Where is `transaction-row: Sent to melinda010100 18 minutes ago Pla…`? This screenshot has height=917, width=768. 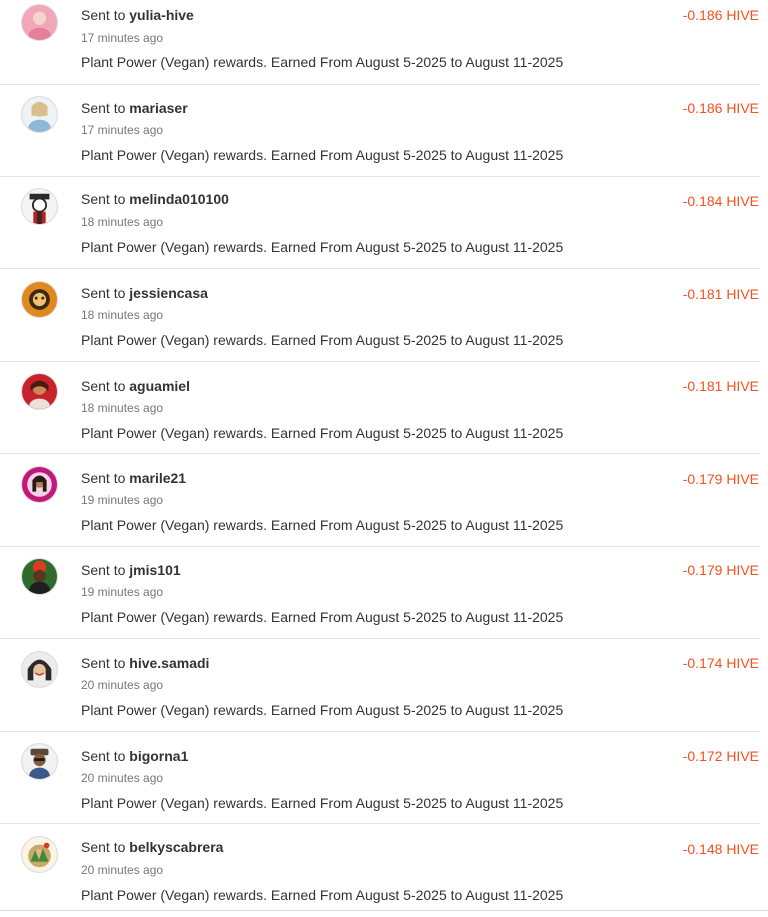
transaction-row: Sent to melinda010100 18 minutes ago Pla… is located at coordinates (380, 223).